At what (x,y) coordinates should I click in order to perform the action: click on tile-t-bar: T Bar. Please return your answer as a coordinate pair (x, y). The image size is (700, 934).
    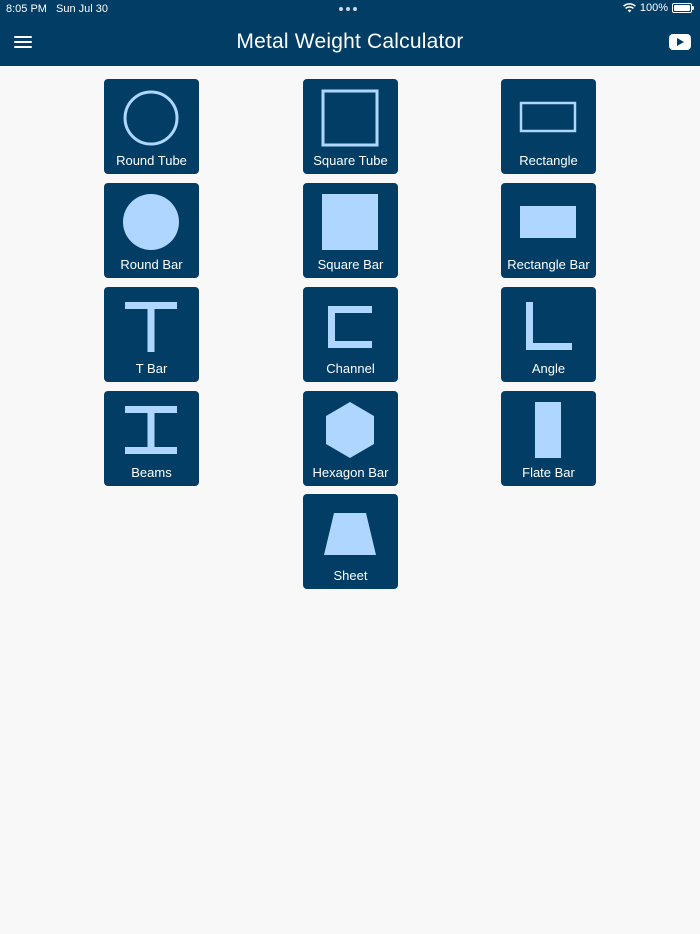
    Looking at the image, I should click on (151, 334).